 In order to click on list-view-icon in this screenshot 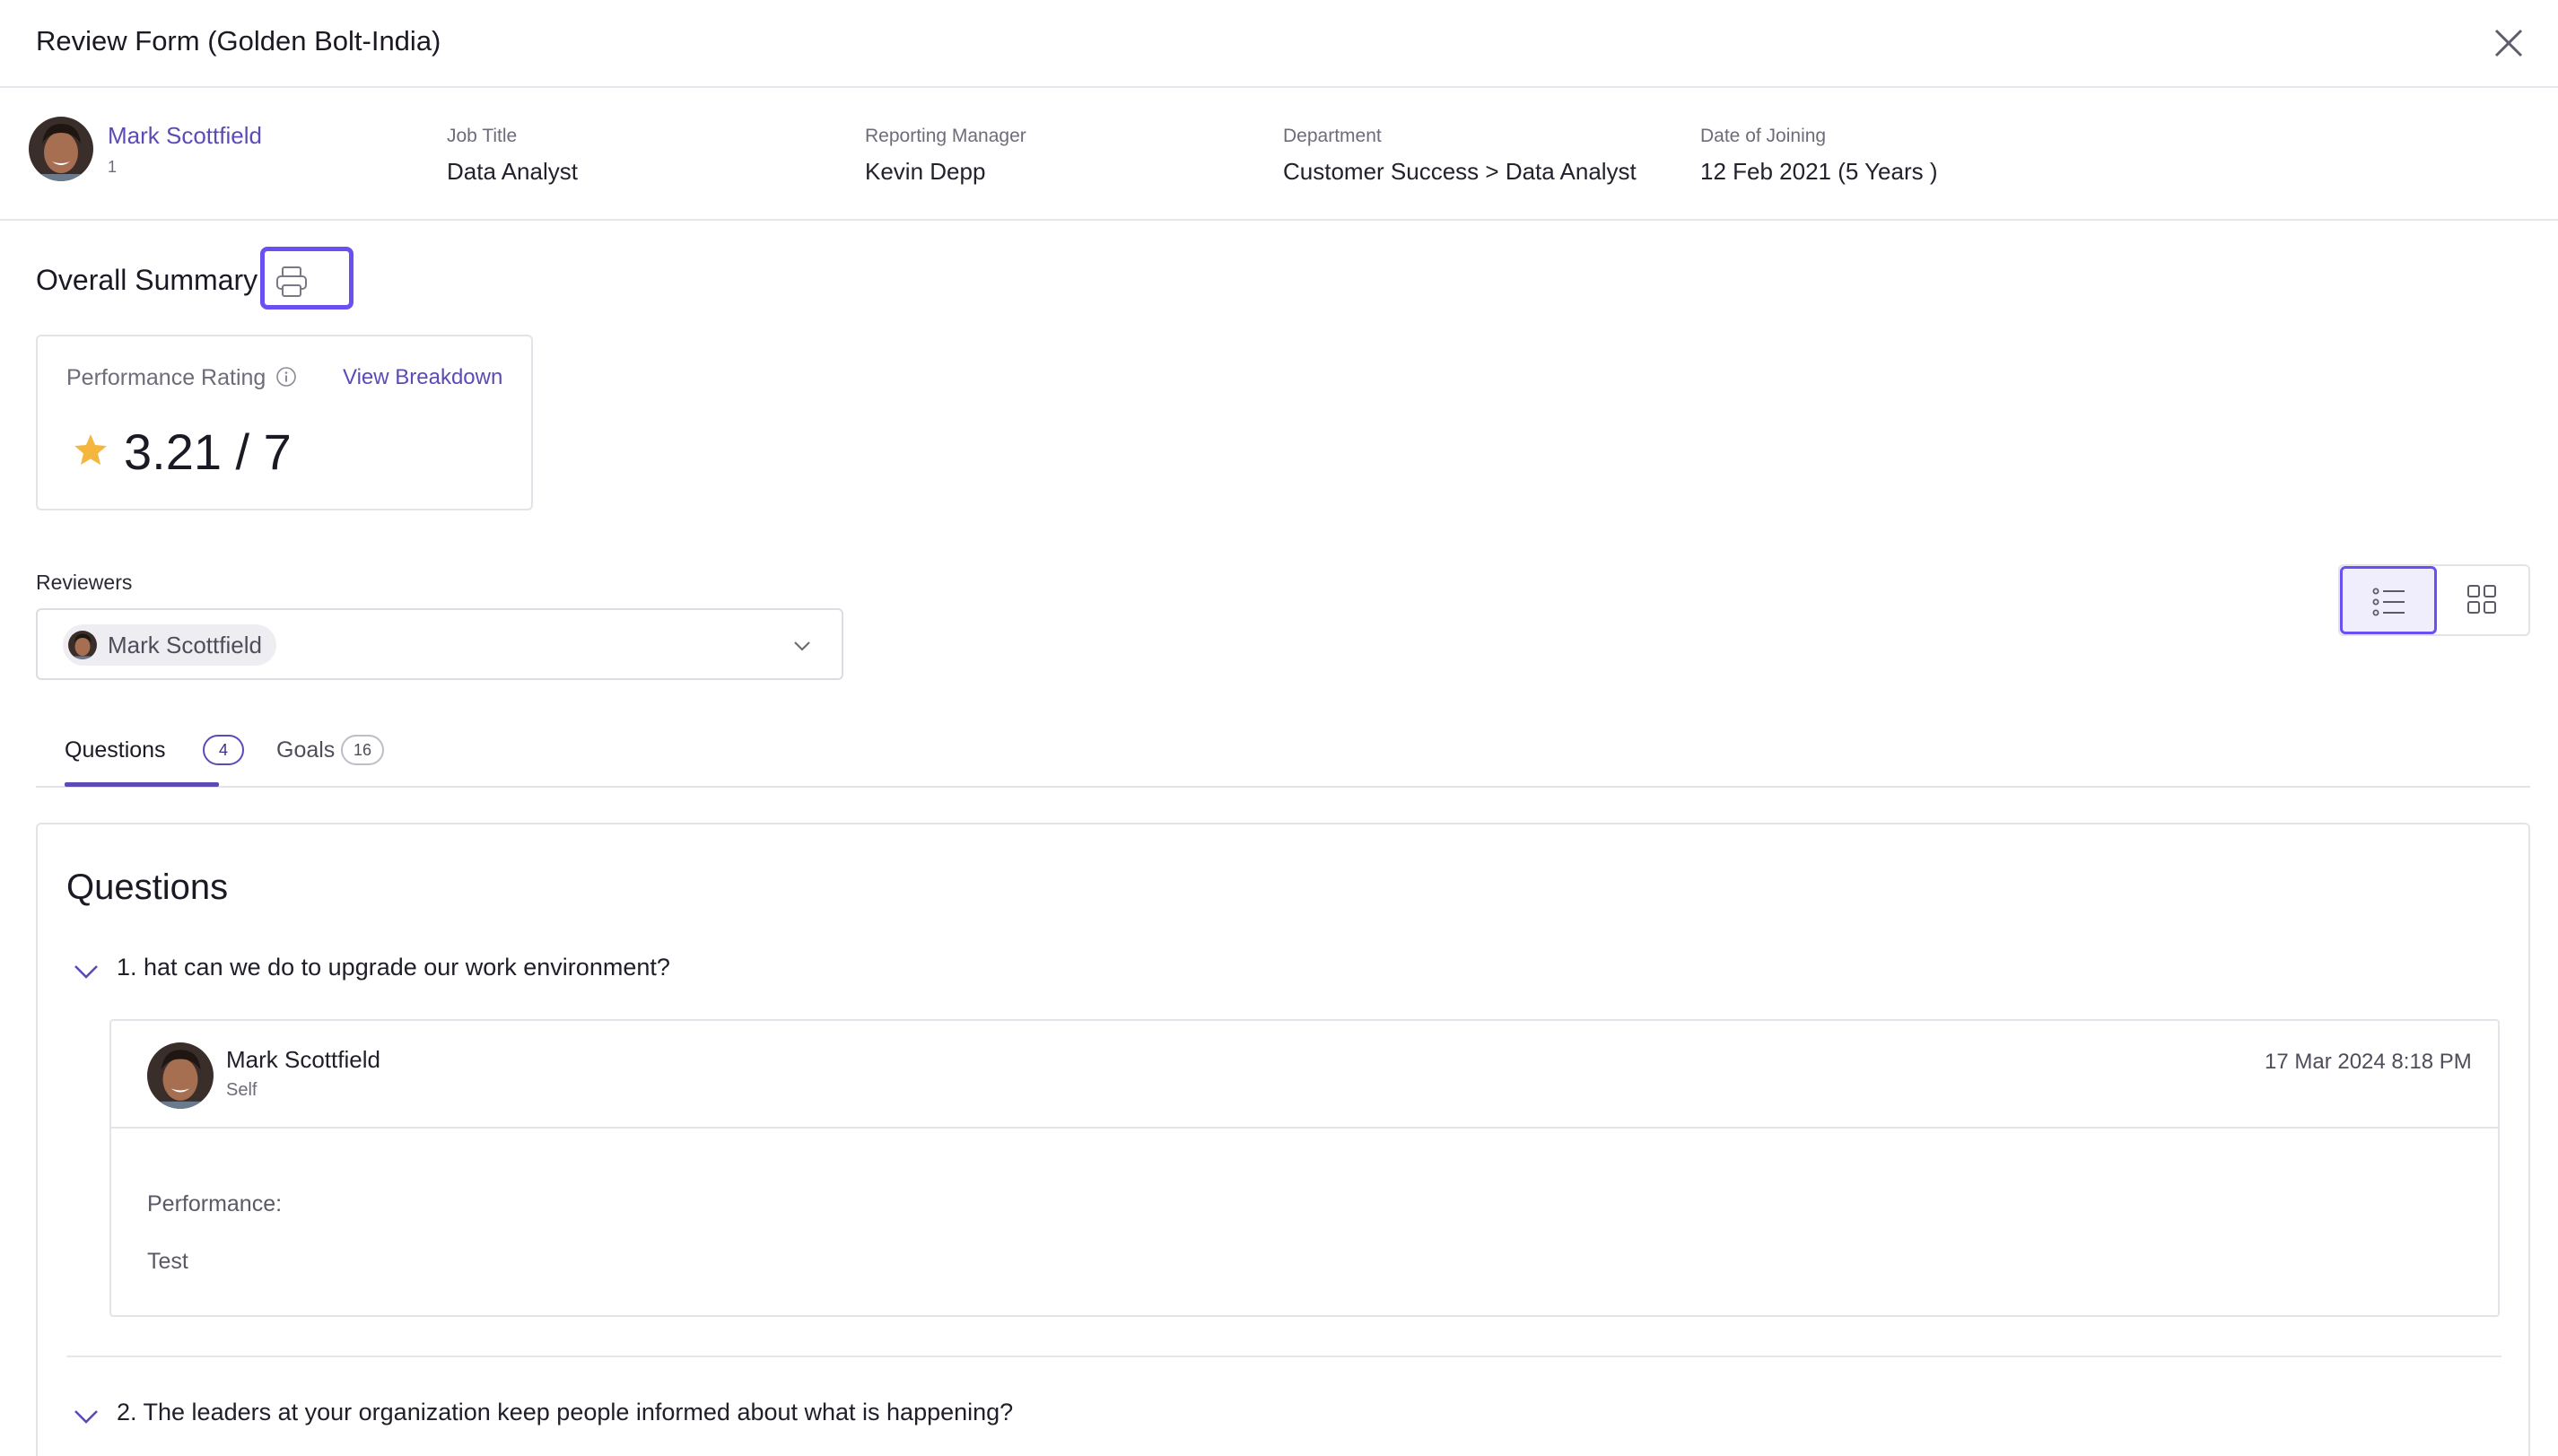, I will do `click(2388, 602)`.